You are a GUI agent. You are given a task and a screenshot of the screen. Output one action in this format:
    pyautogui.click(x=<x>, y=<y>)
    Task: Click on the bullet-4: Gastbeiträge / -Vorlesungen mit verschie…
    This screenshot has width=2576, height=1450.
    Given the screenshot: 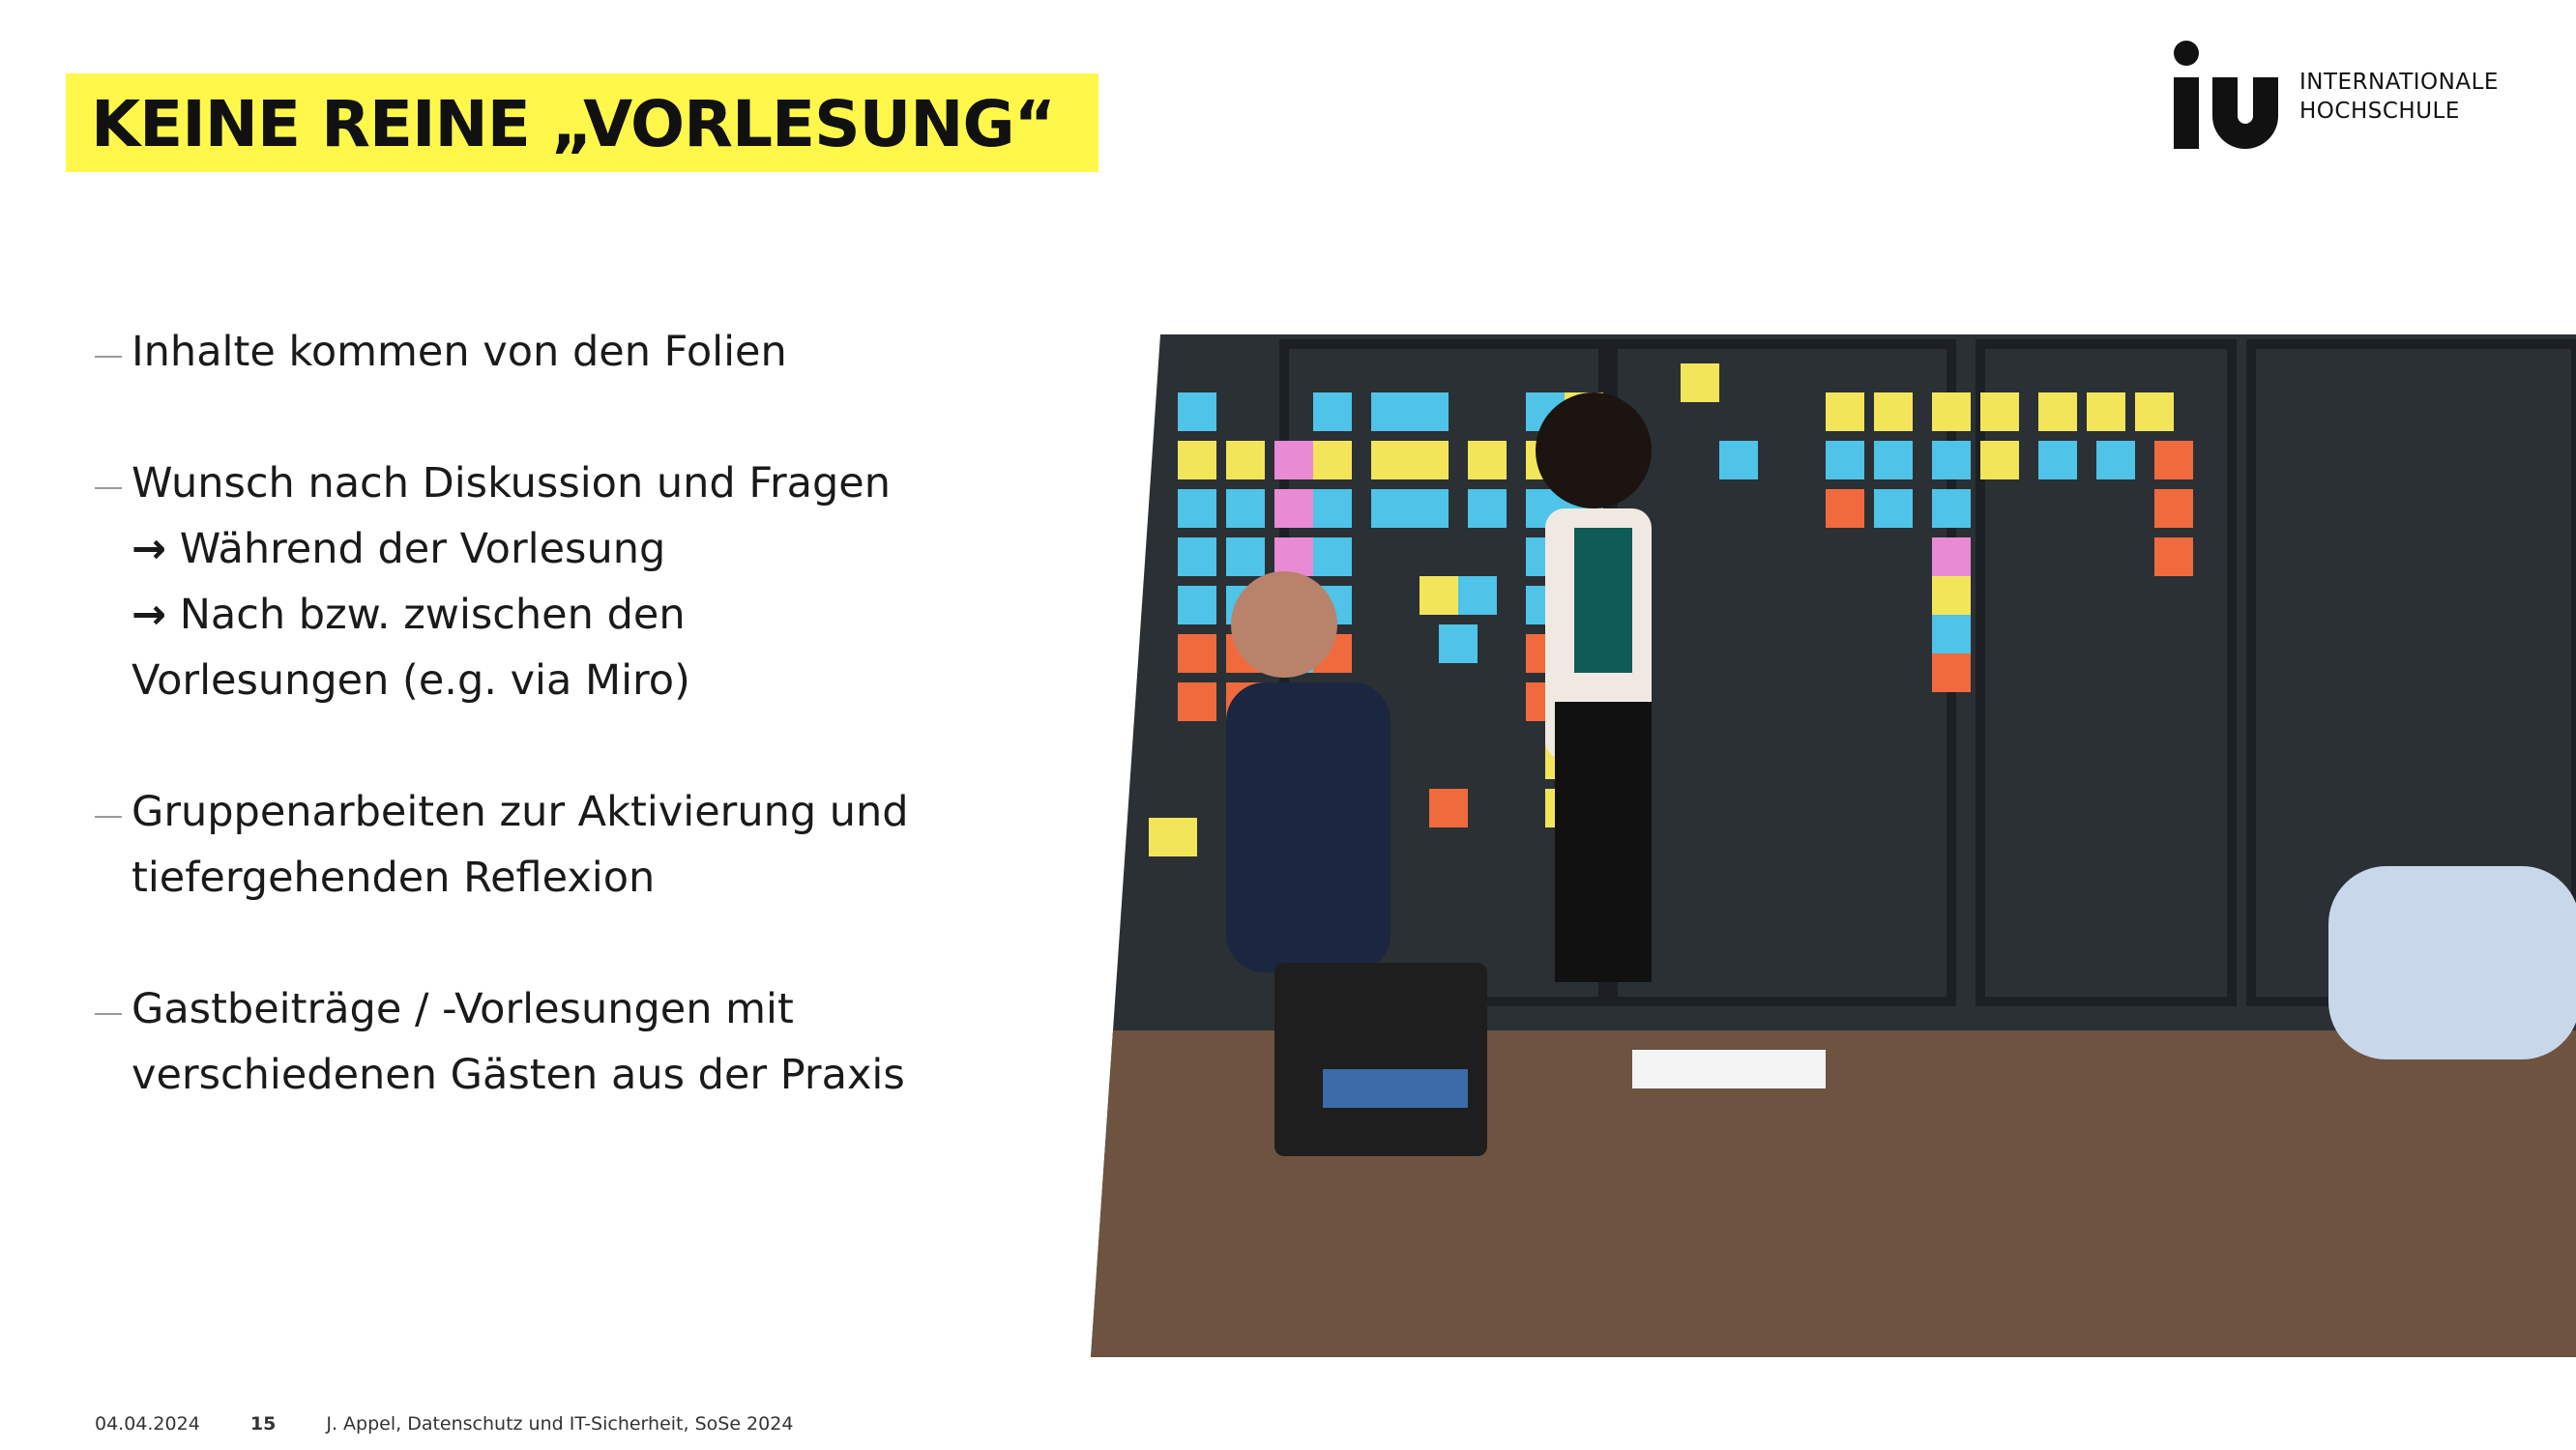 What is the action you would take?
    pyautogui.click(x=578, y=1042)
    